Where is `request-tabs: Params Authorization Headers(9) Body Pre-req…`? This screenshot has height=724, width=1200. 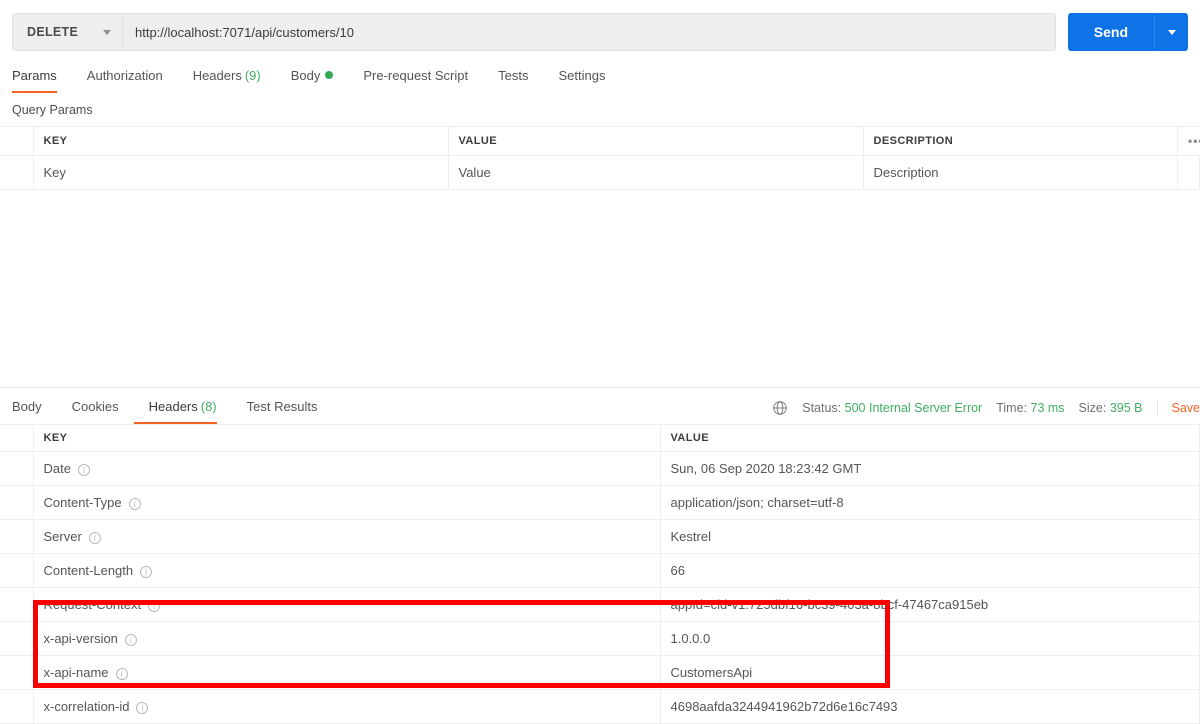 request-tabs: Params Authorization Headers(9) Body Pre-req… is located at coordinates (600, 74).